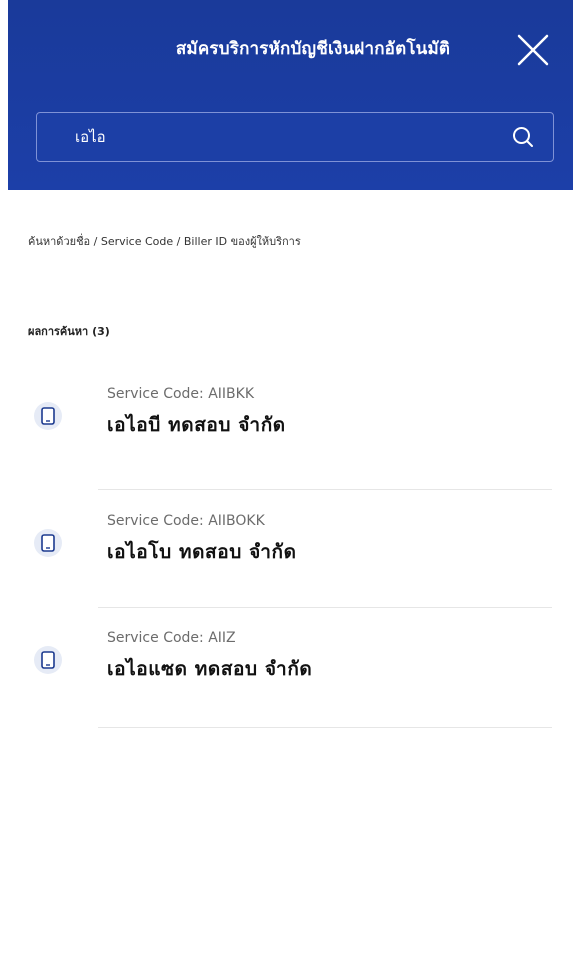  Describe the element at coordinates (69, 331) in the screenshot. I see `results-label: ผลการค้นหา (3)` at that location.